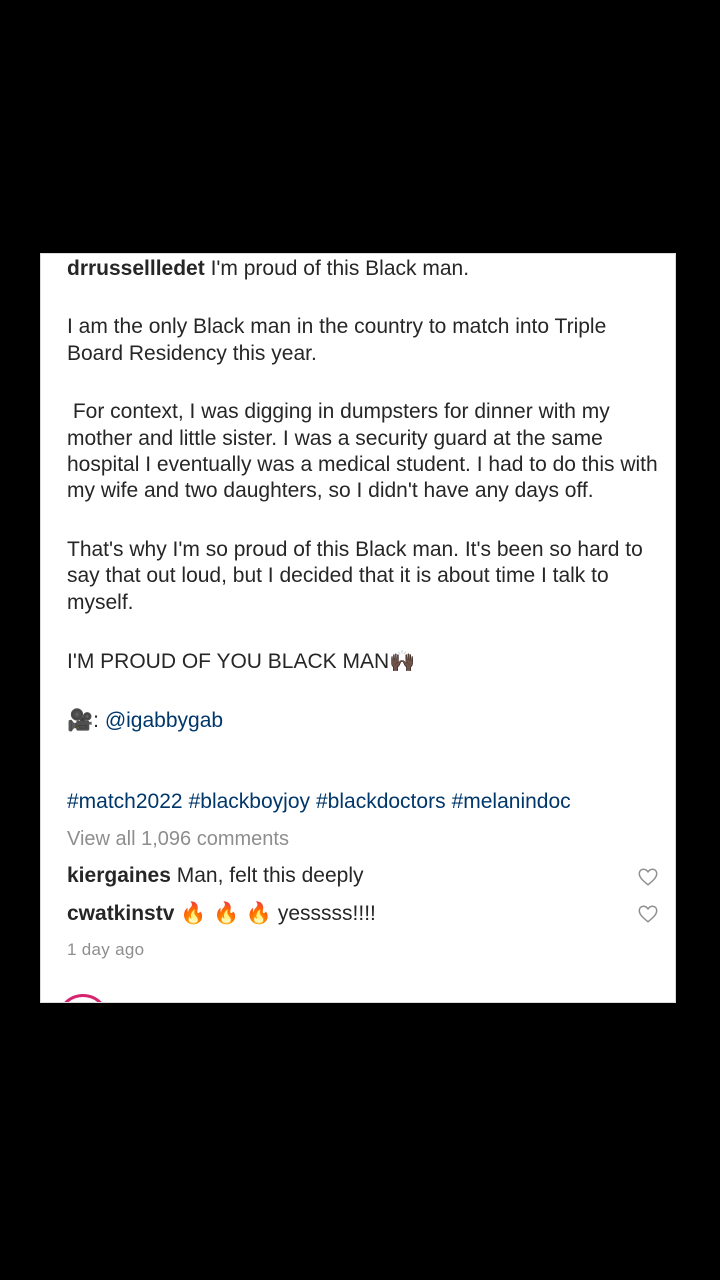  I want to click on hashtag-link: #match2022, so click(125, 801).